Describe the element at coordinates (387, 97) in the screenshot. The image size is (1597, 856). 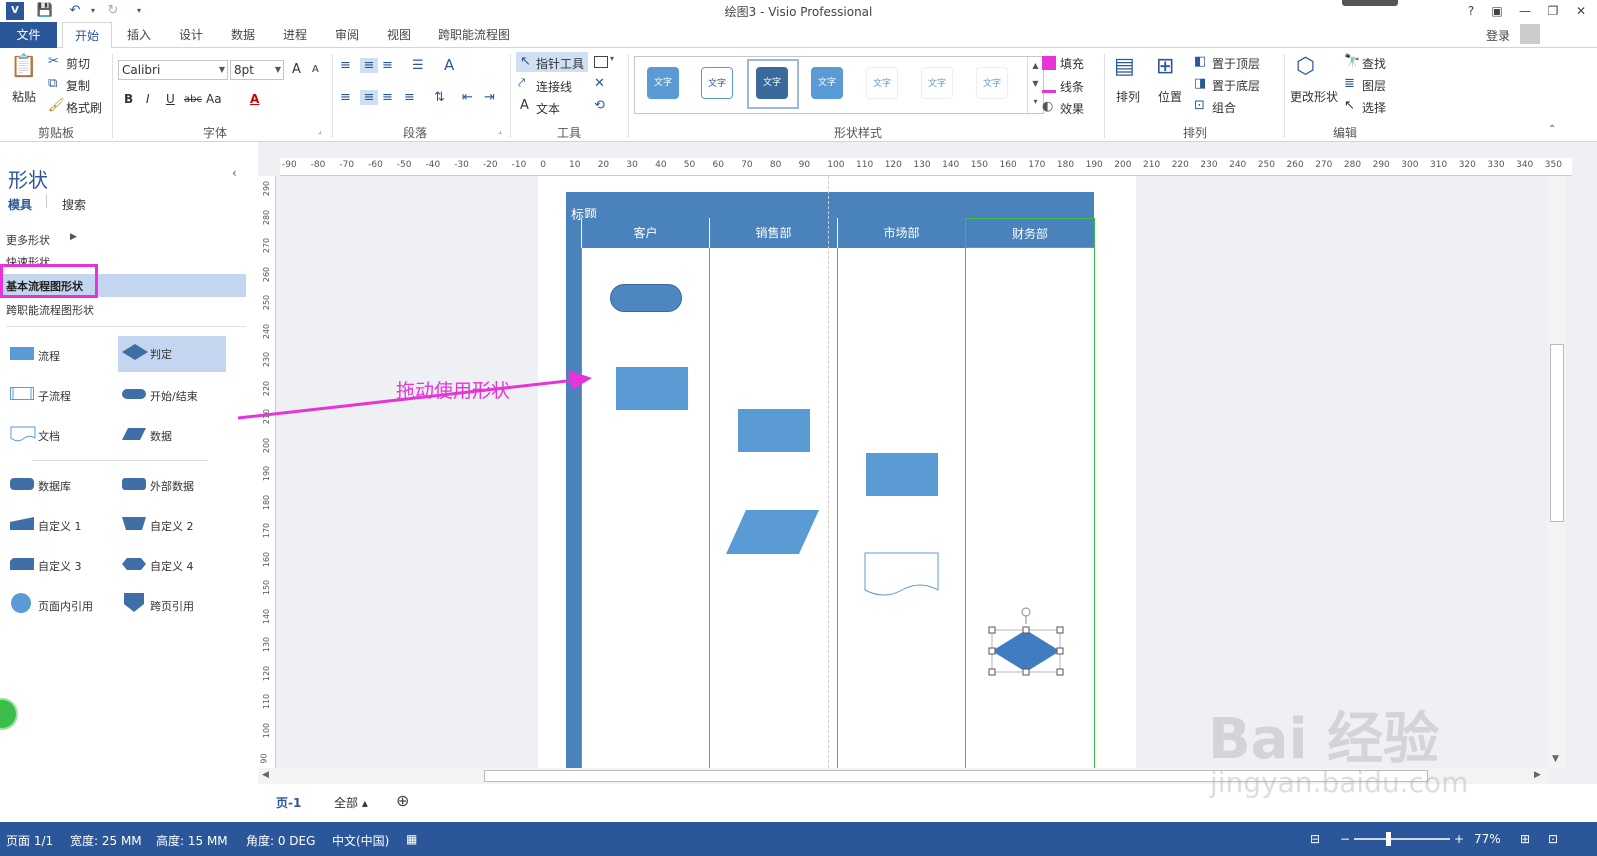
I see `align-right-icon: ≡` at that location.